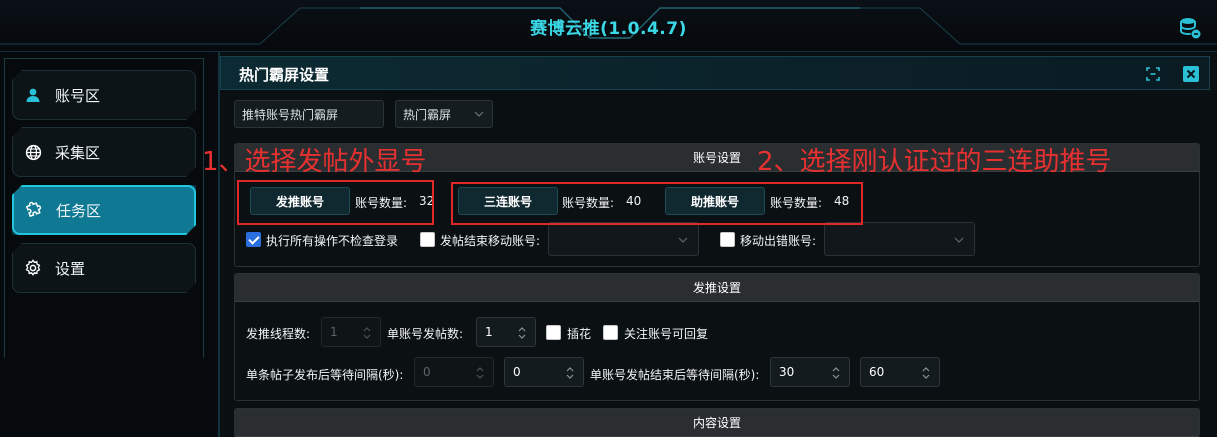 Image resolution: width=1217 pixels, height=437 pixels. I want to click on reply-follow-label: 关注账号可回复, so click(666, 334).